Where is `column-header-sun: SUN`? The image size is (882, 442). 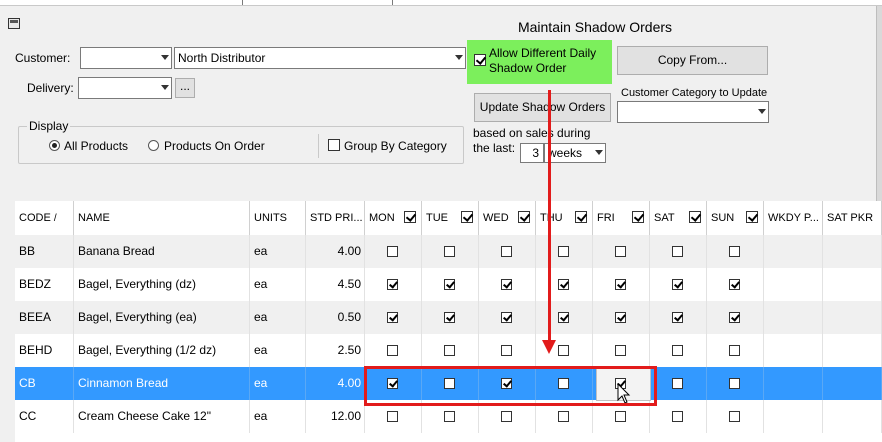 column-header-sun: SUN is located at coordinates (735, 218).